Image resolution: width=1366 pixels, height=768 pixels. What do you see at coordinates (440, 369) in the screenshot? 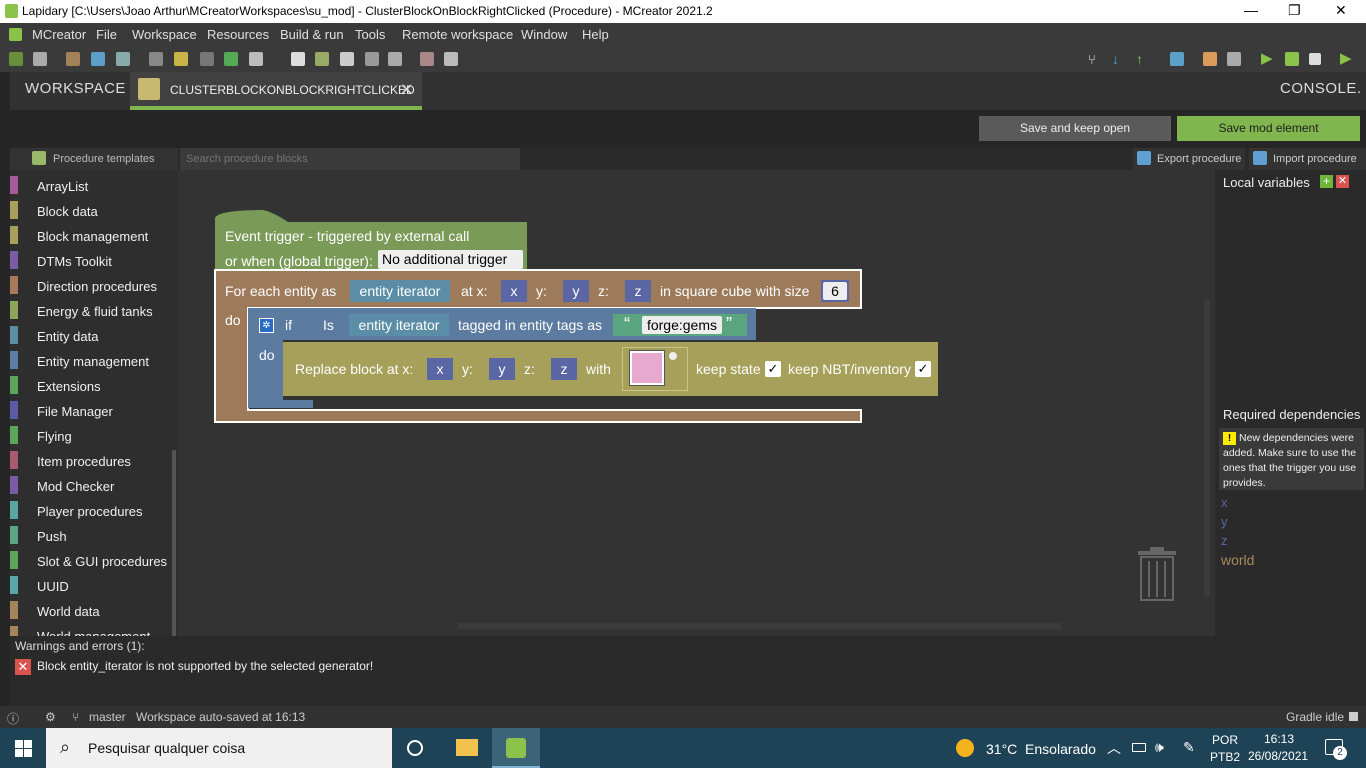
I see `x-slot-2: x` at bounding box center [440, 369].